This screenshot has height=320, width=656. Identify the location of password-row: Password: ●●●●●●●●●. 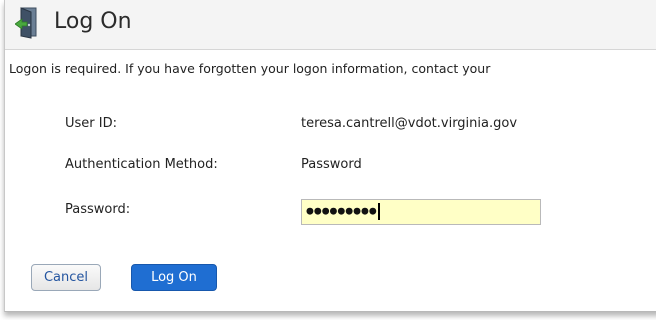
(329, 211).